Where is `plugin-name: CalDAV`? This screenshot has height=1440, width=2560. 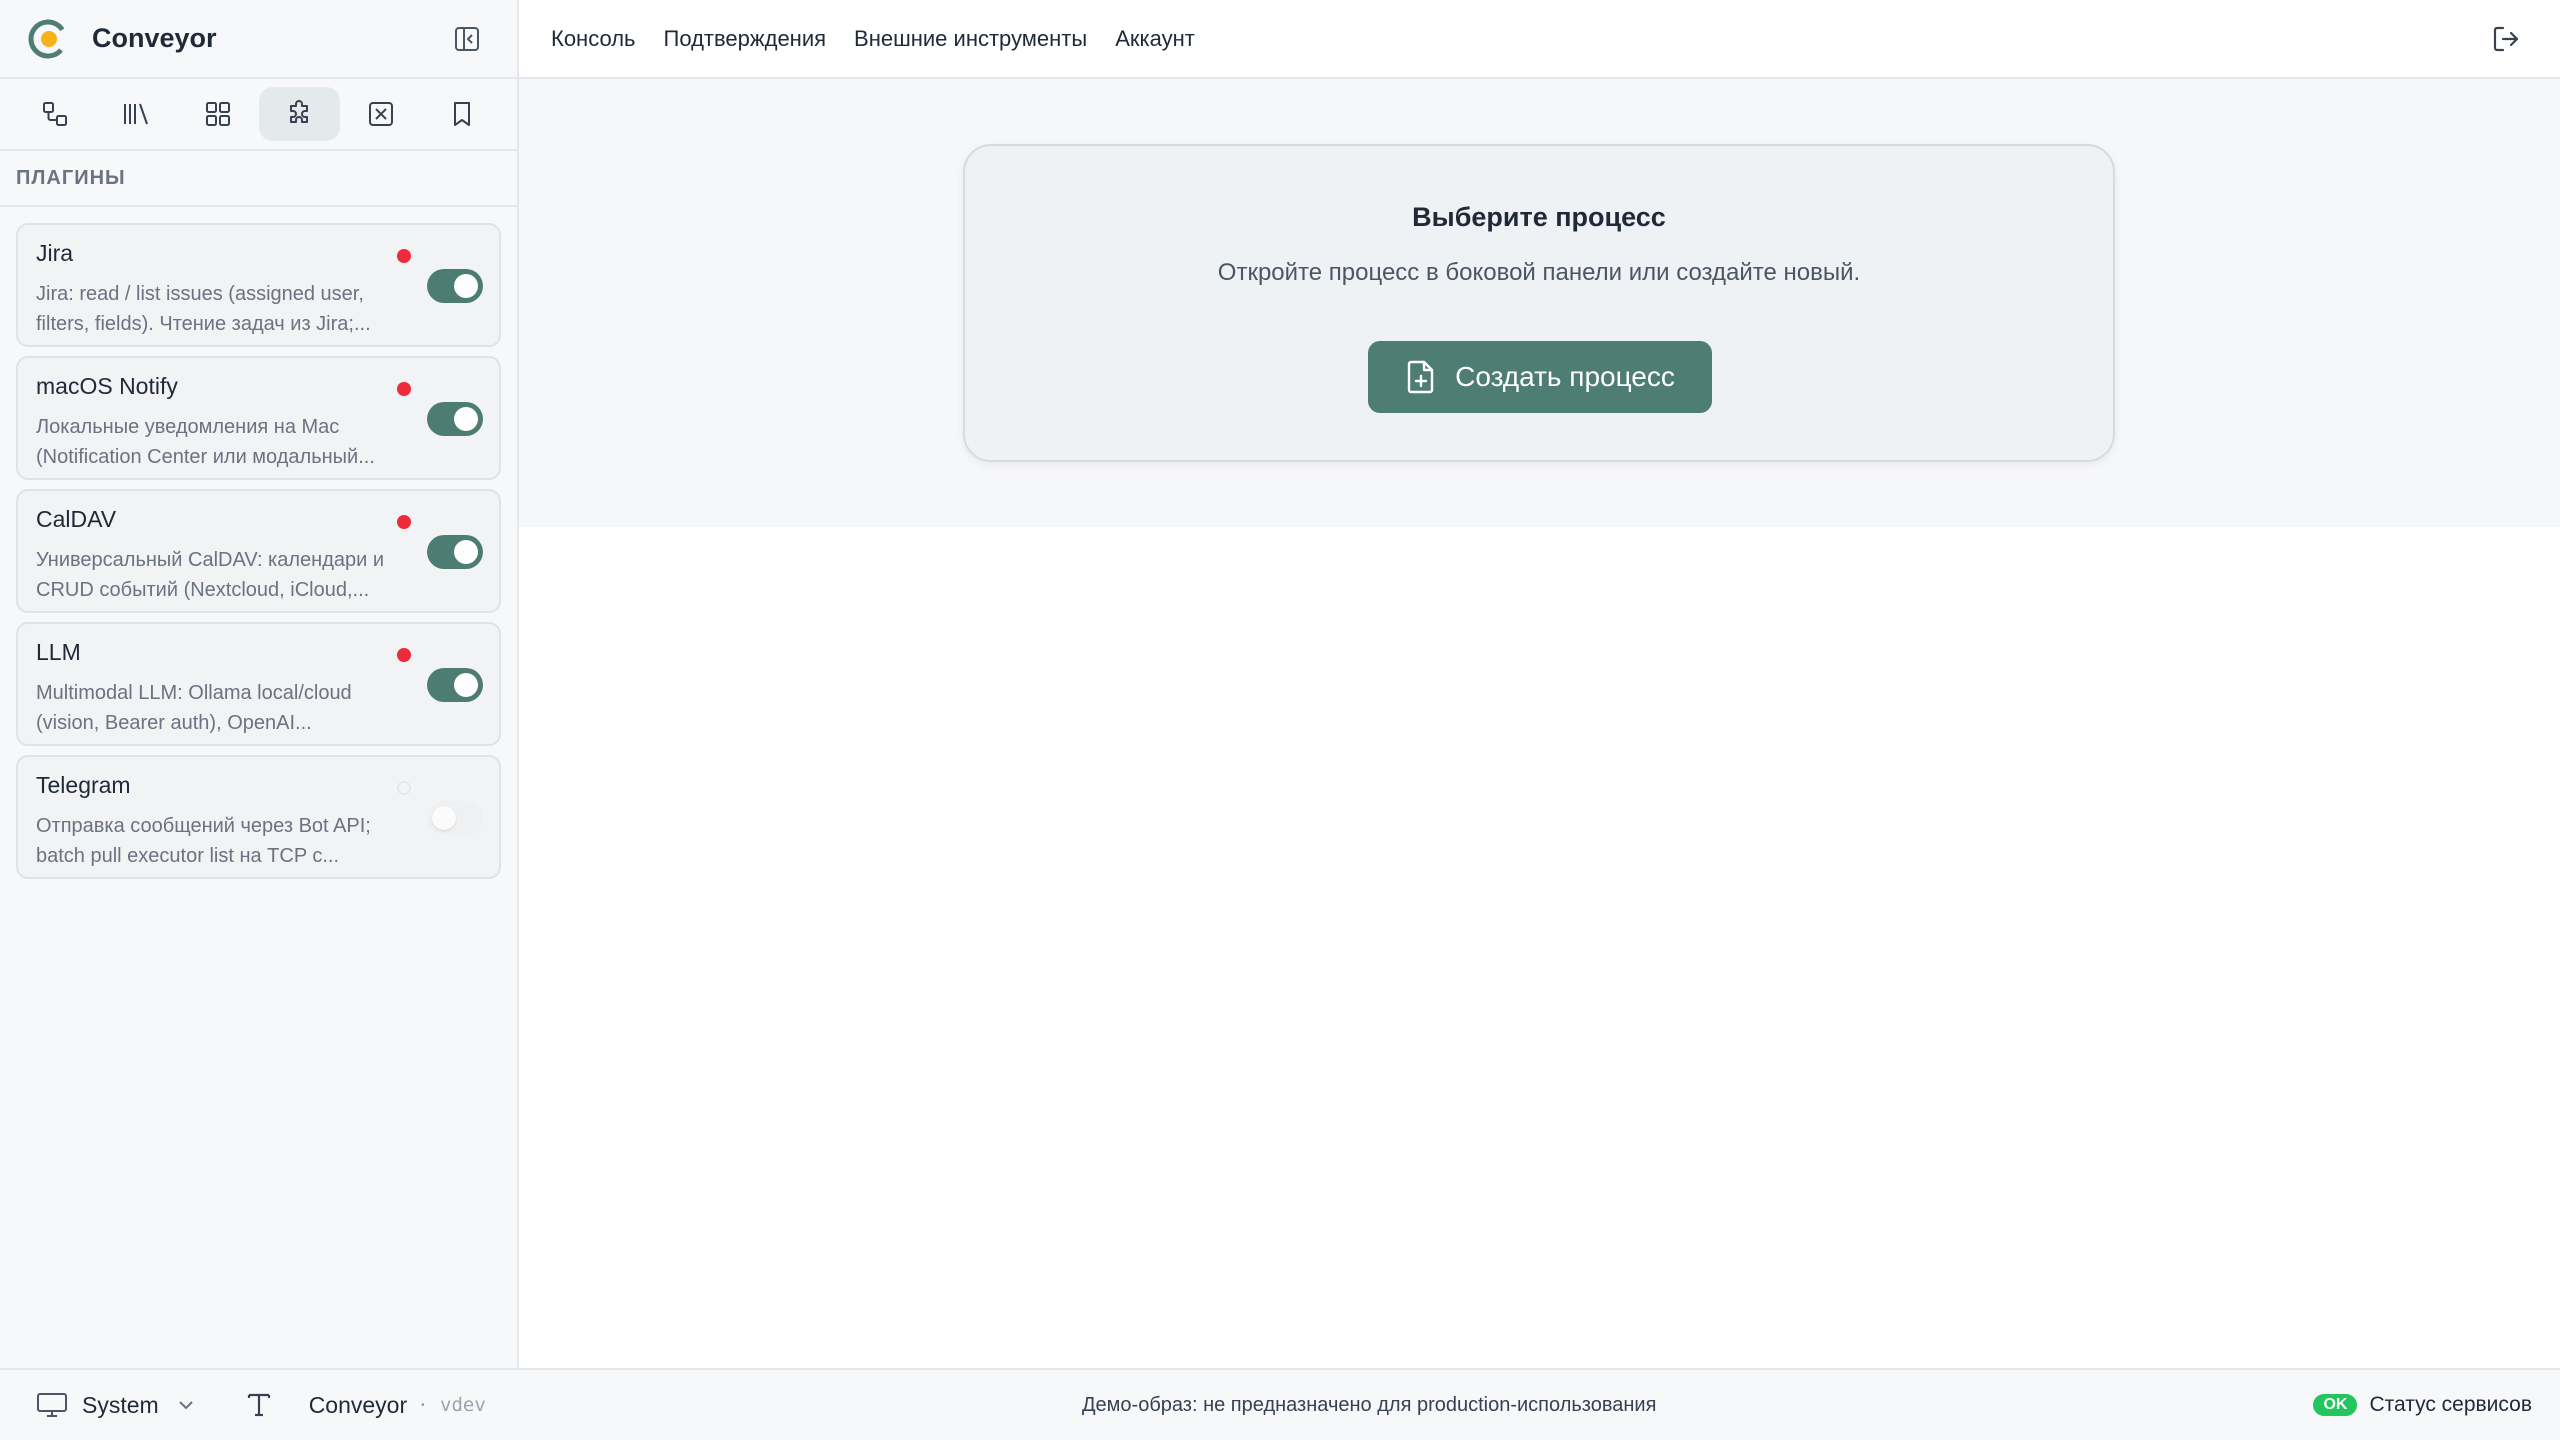 plugin-name: CalDAV is located at coordinates (76, 519).